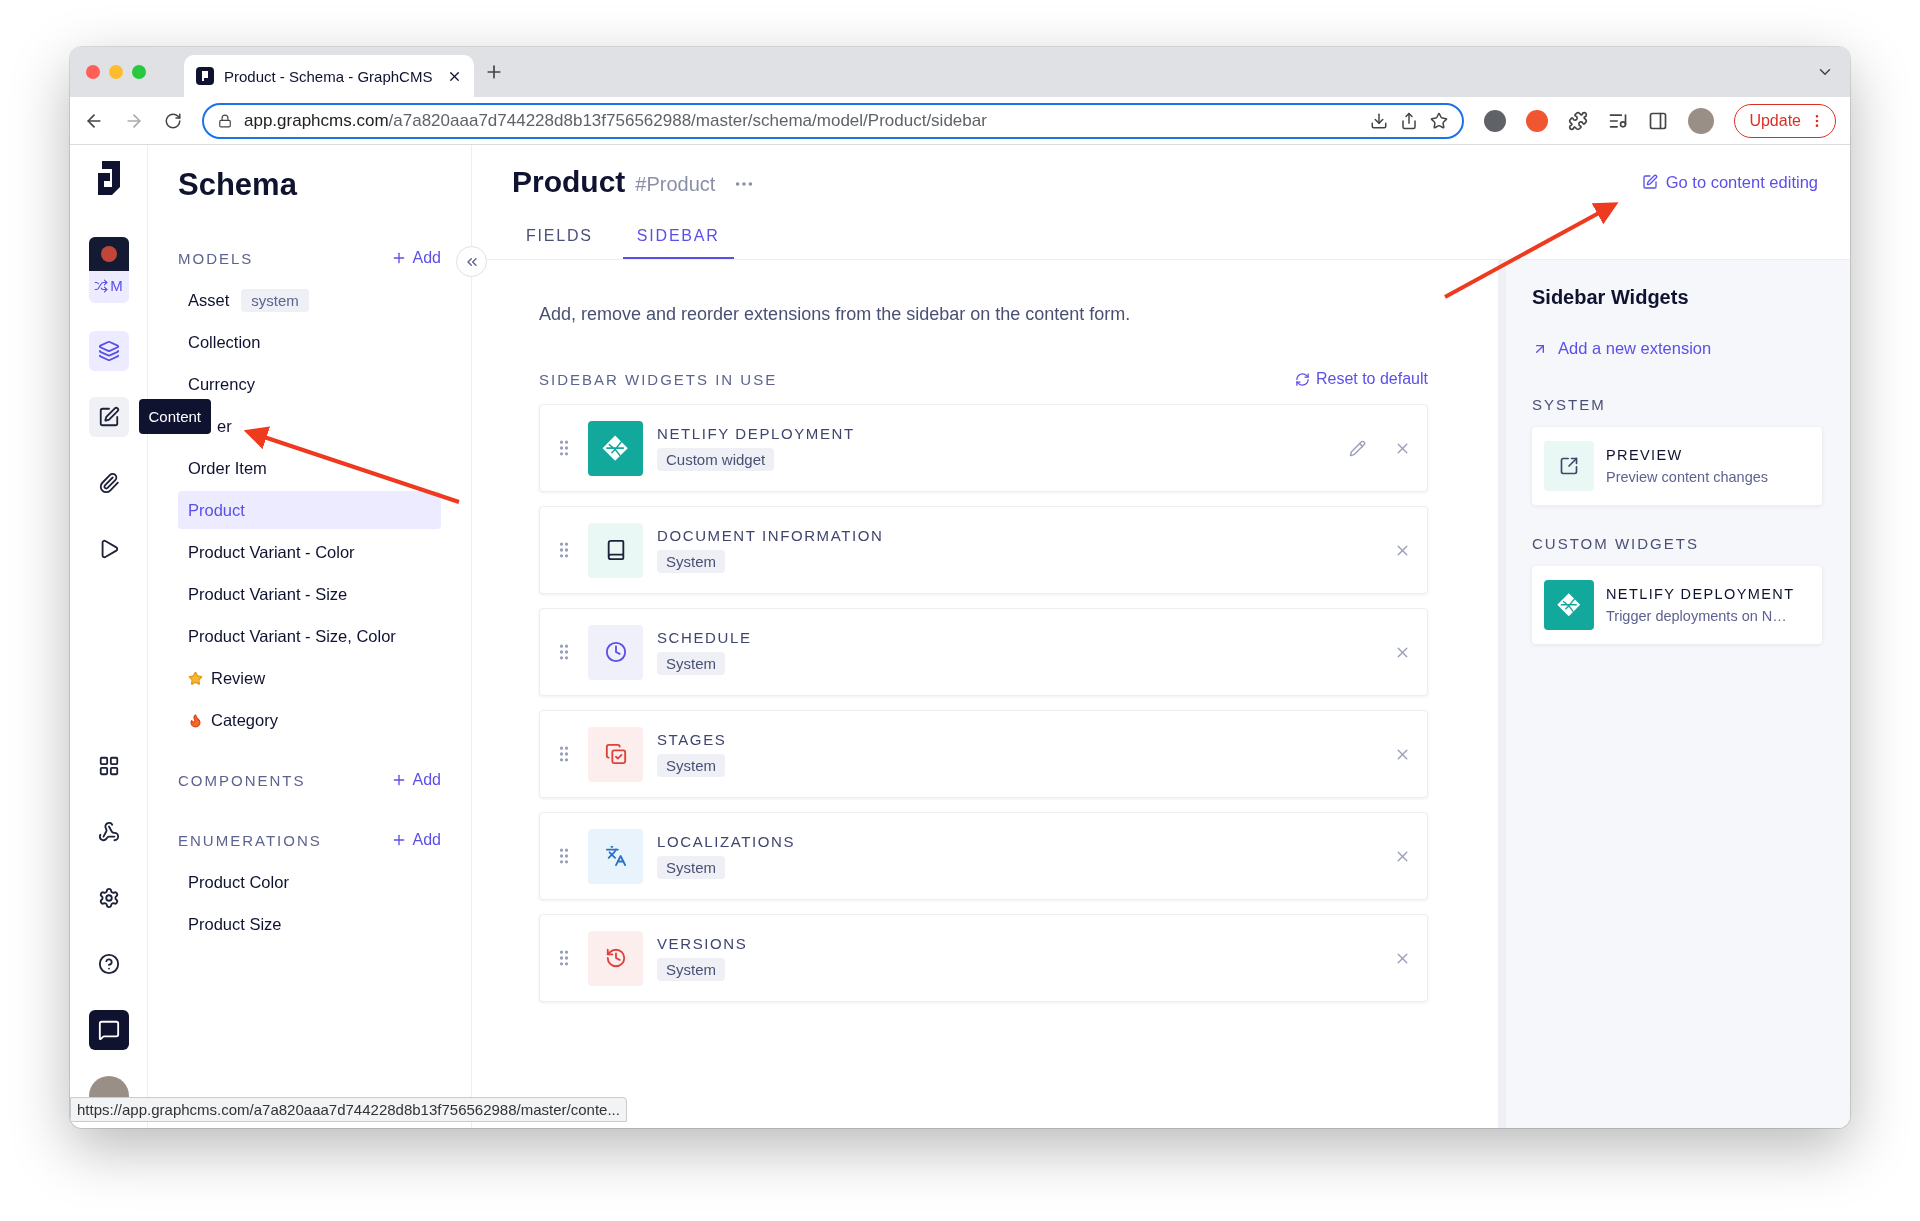  What do you see at coordinates (242, 780) in the screenshot?
I see `section-heading: COMPONENTS` at bounding box center [242, 780].